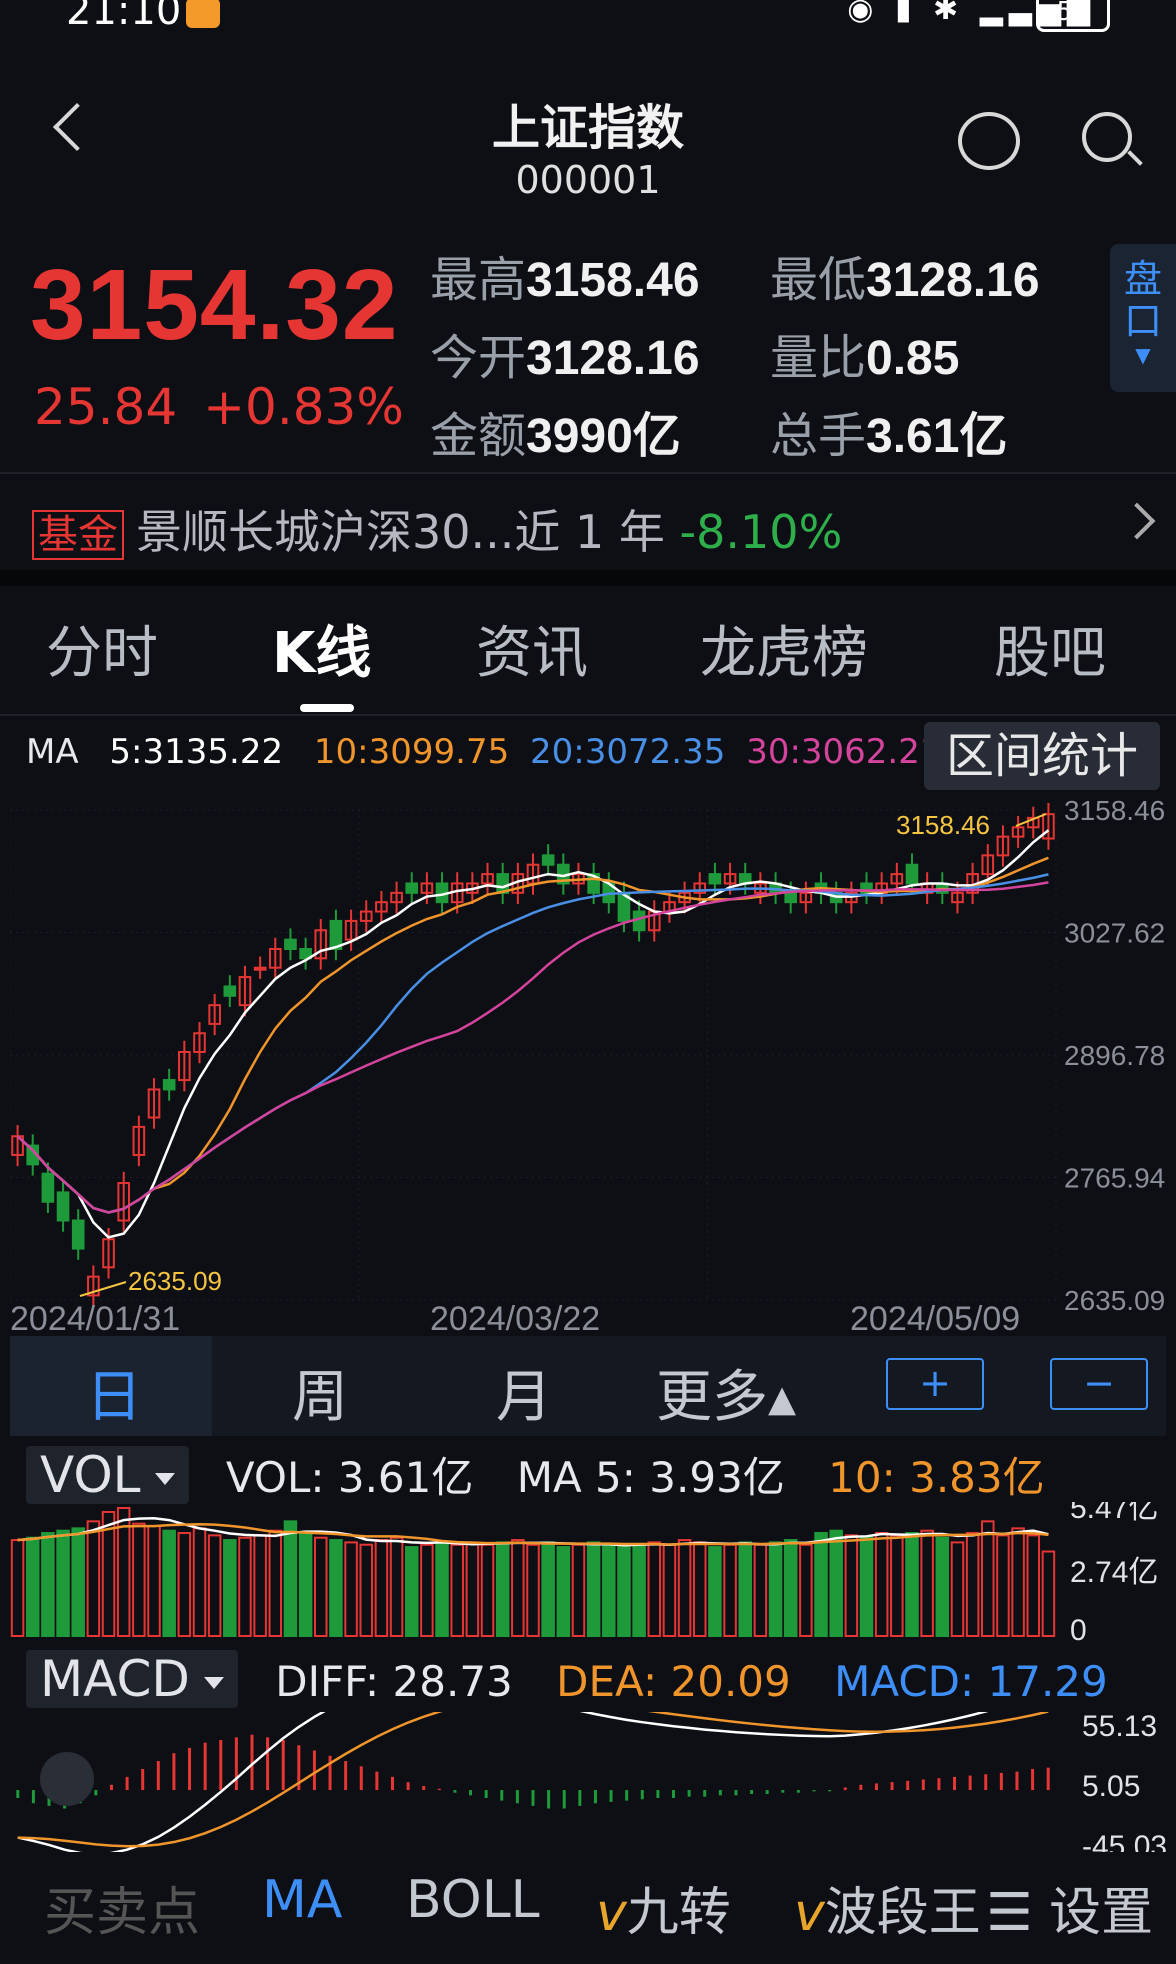 This screenshot has width=1176, height=1964. What do you see at coordinates (1073, 16) in the screenshot?
I see `battery-icon: 59` at bounding box center [1073, 16].